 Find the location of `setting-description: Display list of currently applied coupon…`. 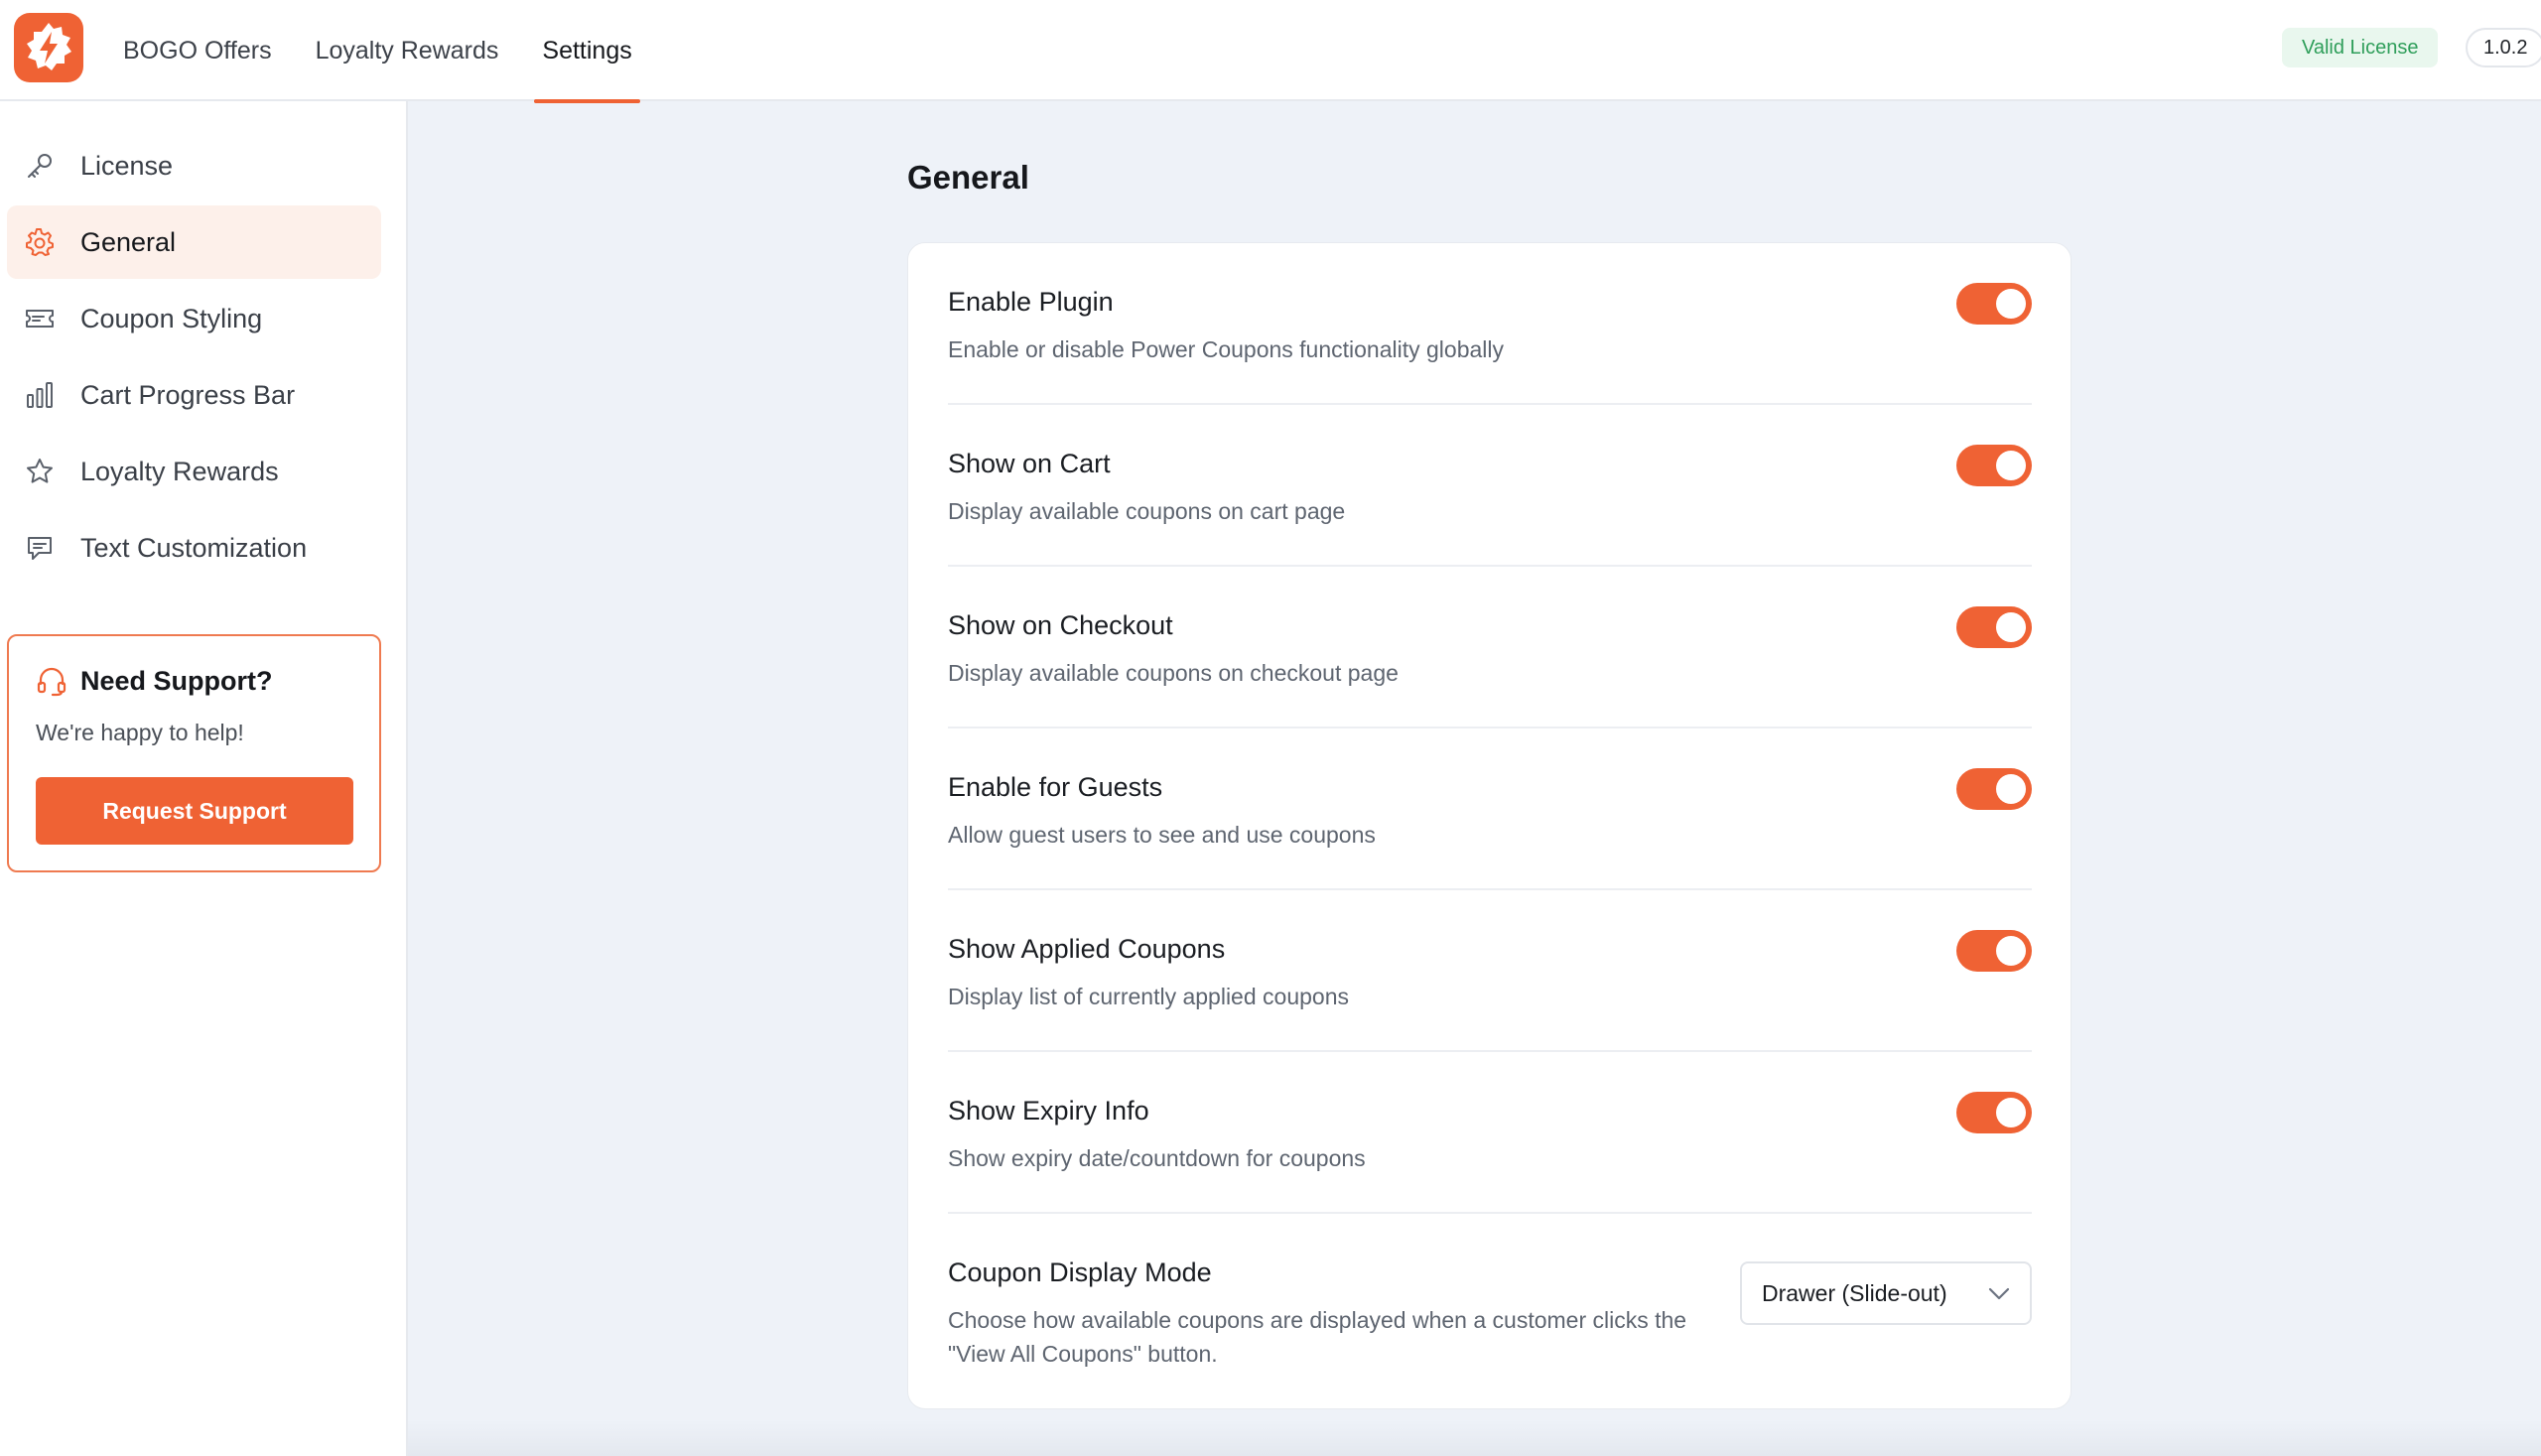

setting-description: Display list of currently applied coupon… is located at coordinates (1148, 996).